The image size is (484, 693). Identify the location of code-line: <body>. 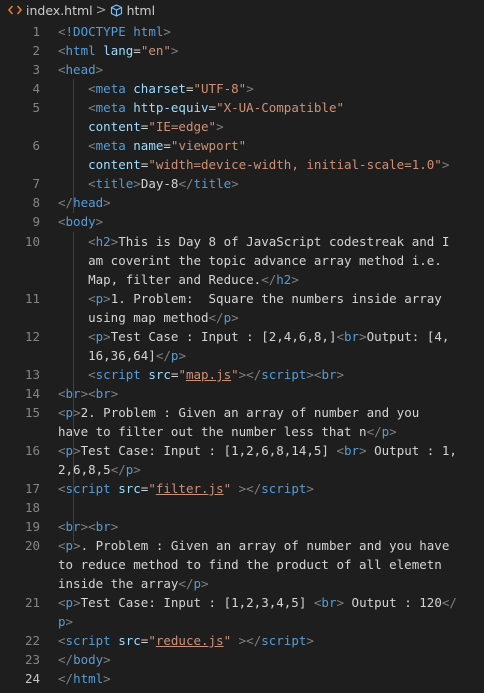
(265, 221).